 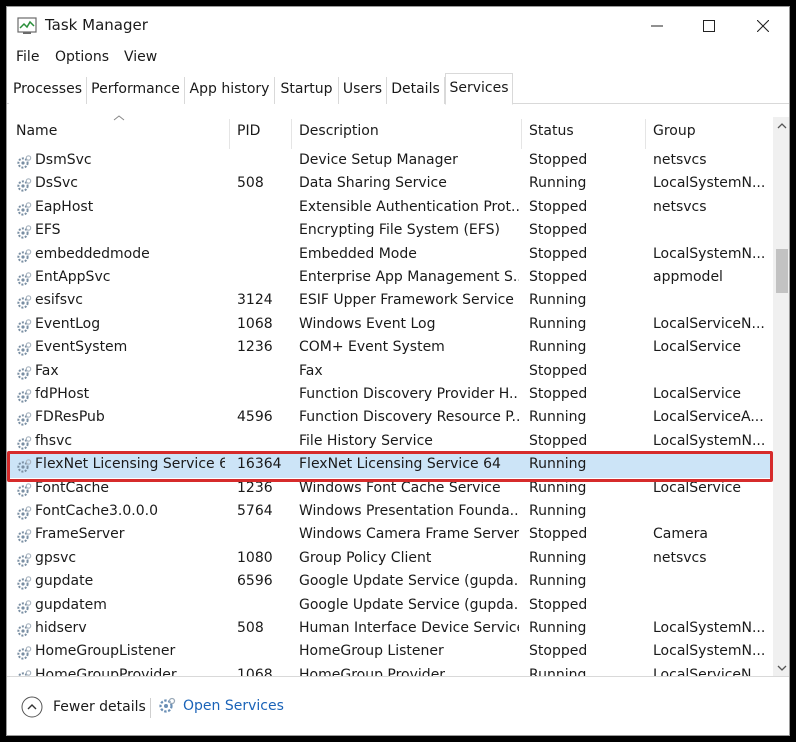 I want to click on column-header-group: Group, so click(x=674, y=131).